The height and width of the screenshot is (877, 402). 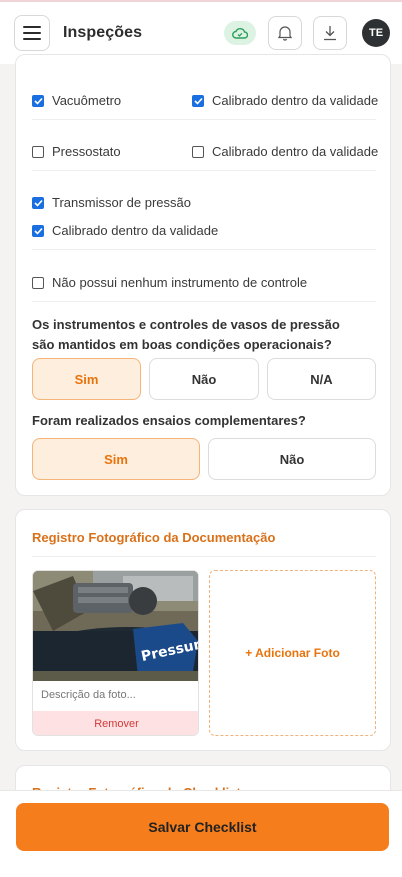 I want to click on avatar: TE, so click(x=376, y=33).